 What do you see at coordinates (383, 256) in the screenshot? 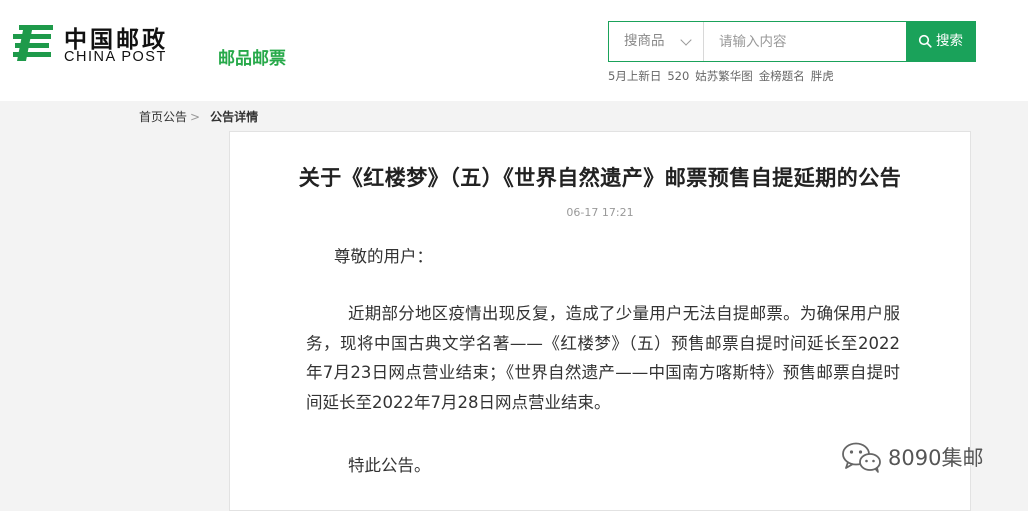
I see `article-greeting: 尊敬的用户：` at bounding box center [383, 256].